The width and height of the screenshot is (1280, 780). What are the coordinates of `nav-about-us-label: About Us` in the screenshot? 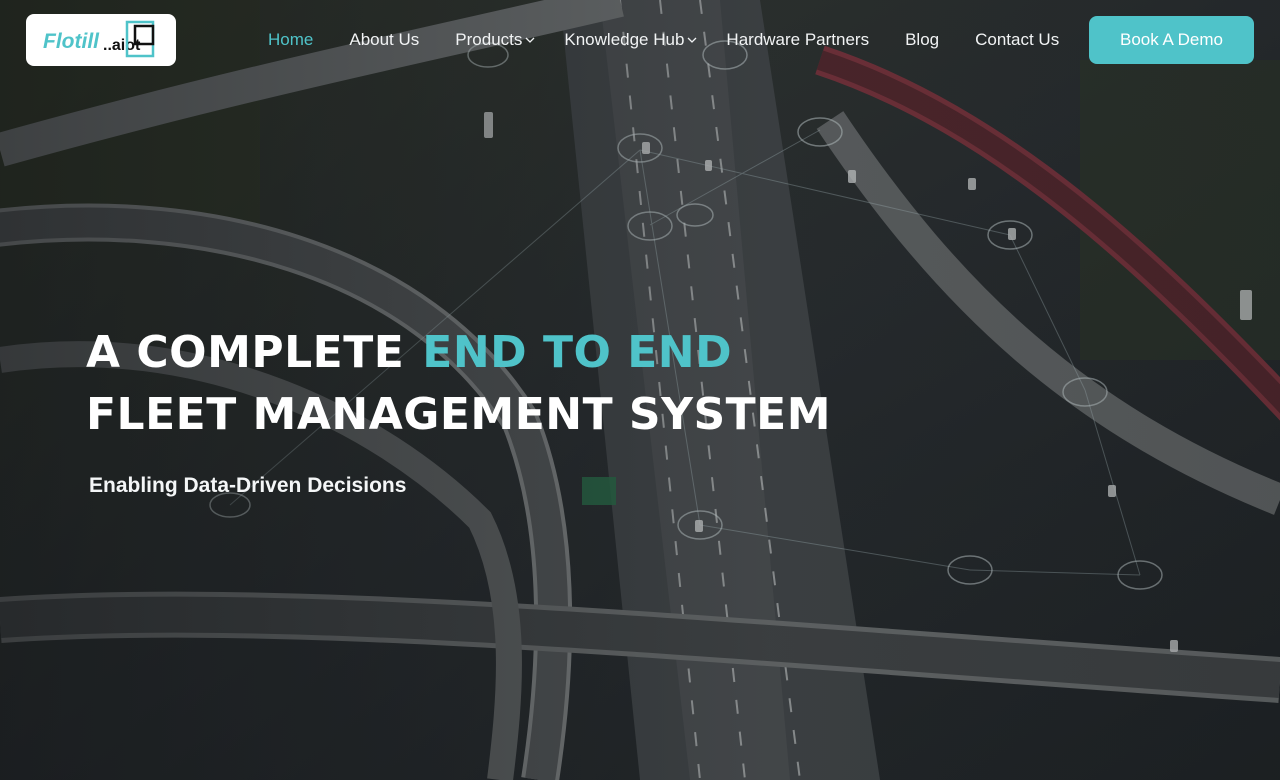 It's located at (384, 39).